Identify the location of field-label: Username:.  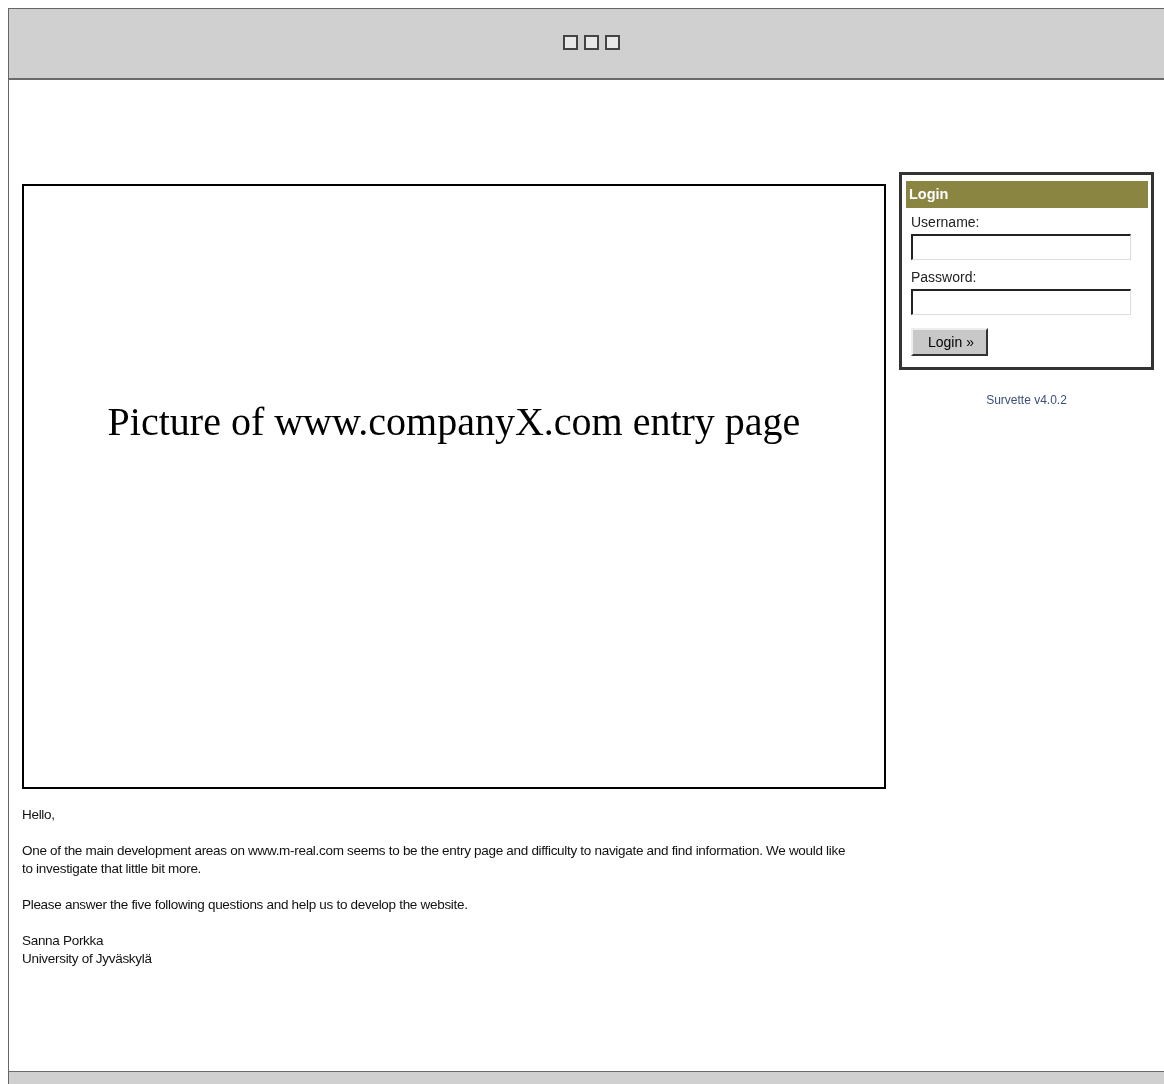
(946, 222).